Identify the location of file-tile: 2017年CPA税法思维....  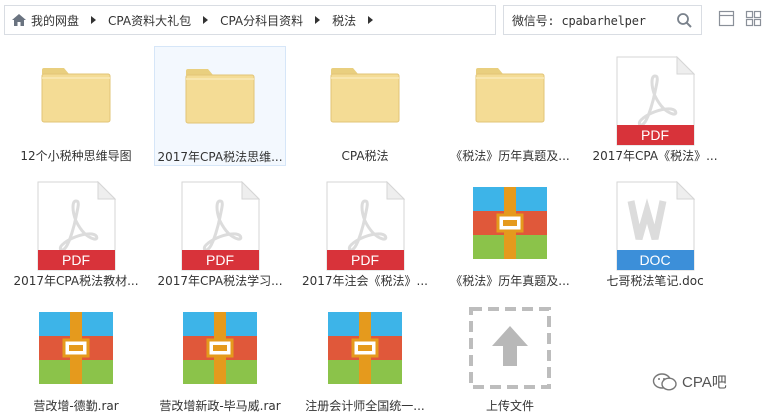
(220, 106).